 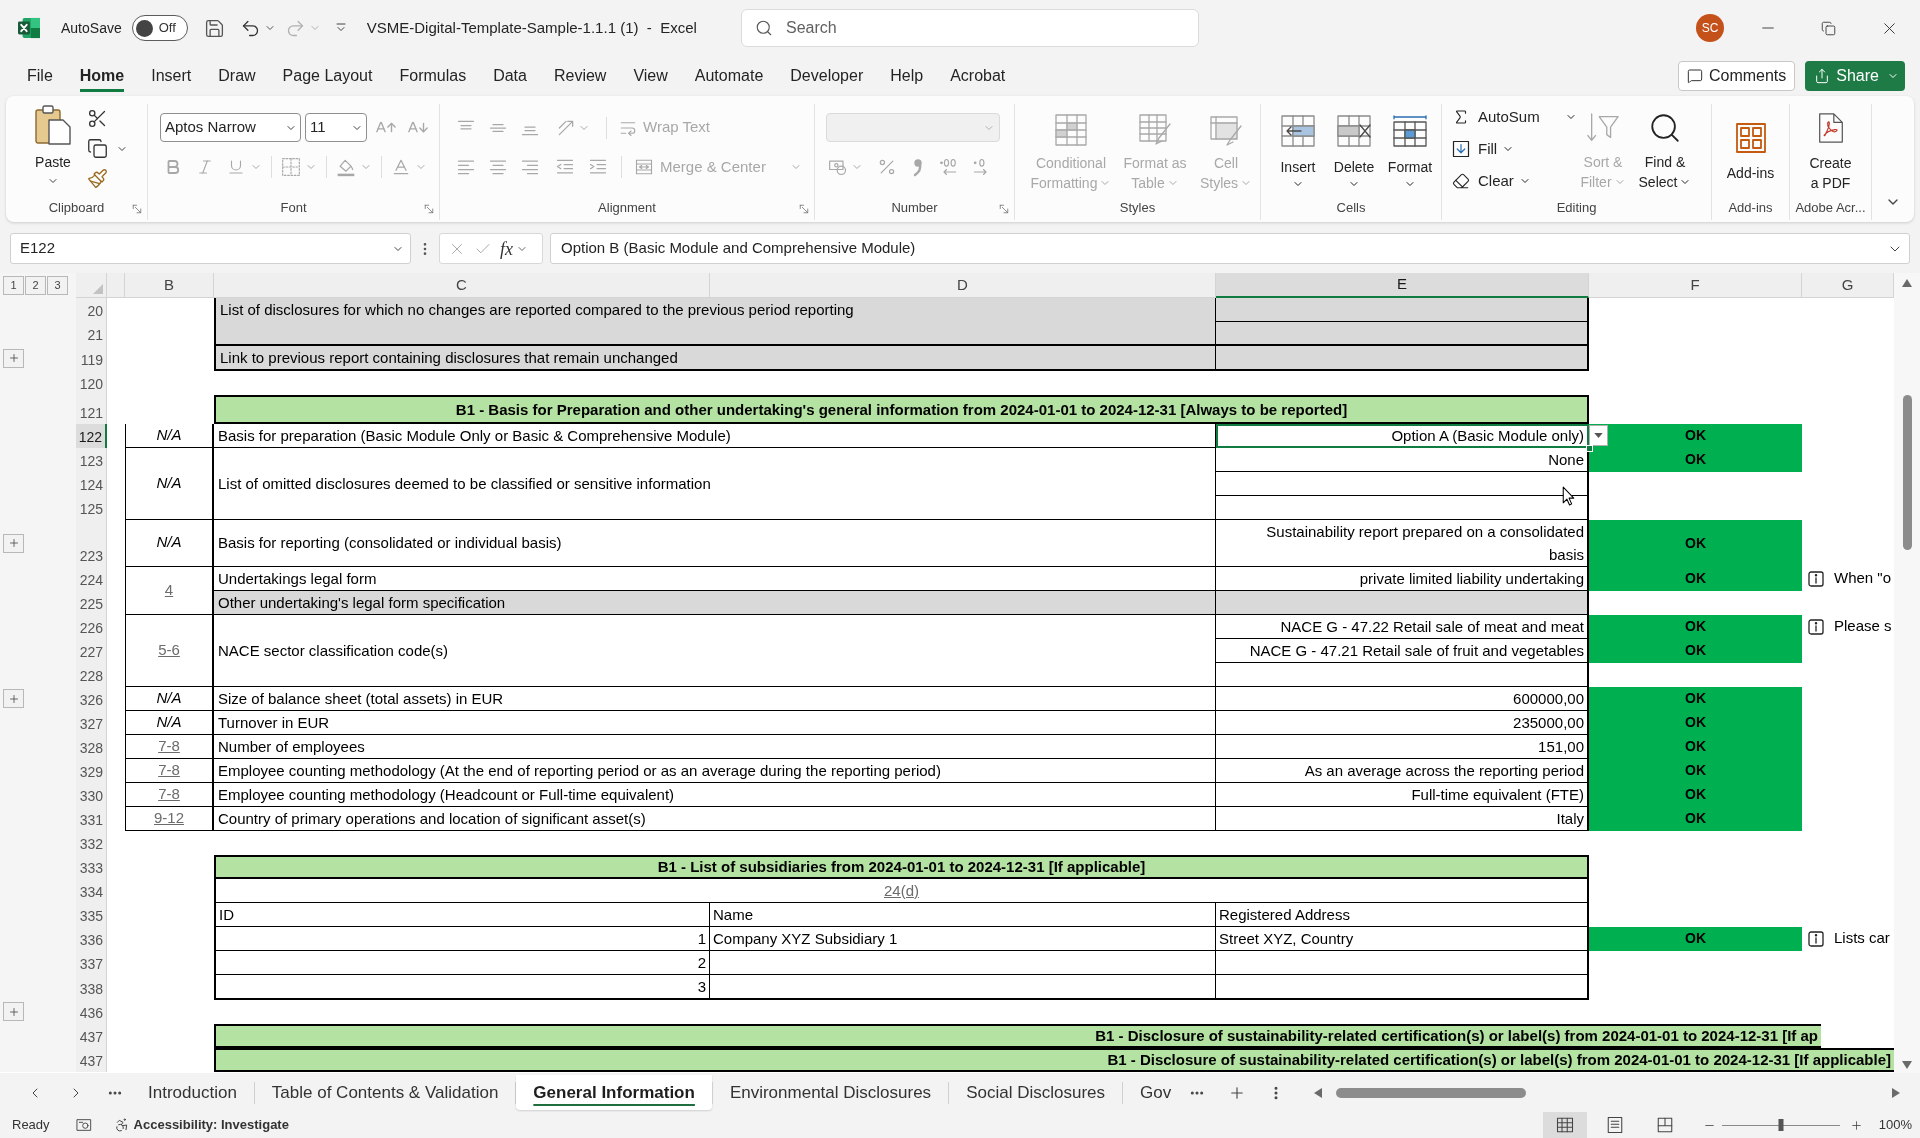 What do you see at coordinates (91, 962) in the screenshot?
I see `row-number: 337` at bounding box center [91, 962].